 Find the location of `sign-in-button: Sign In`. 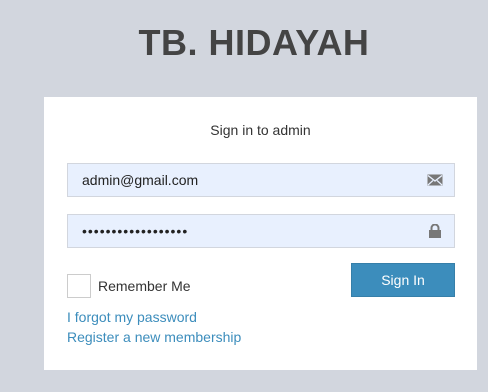

sign-in-button: Sign In is located at coordinates (403, 280).